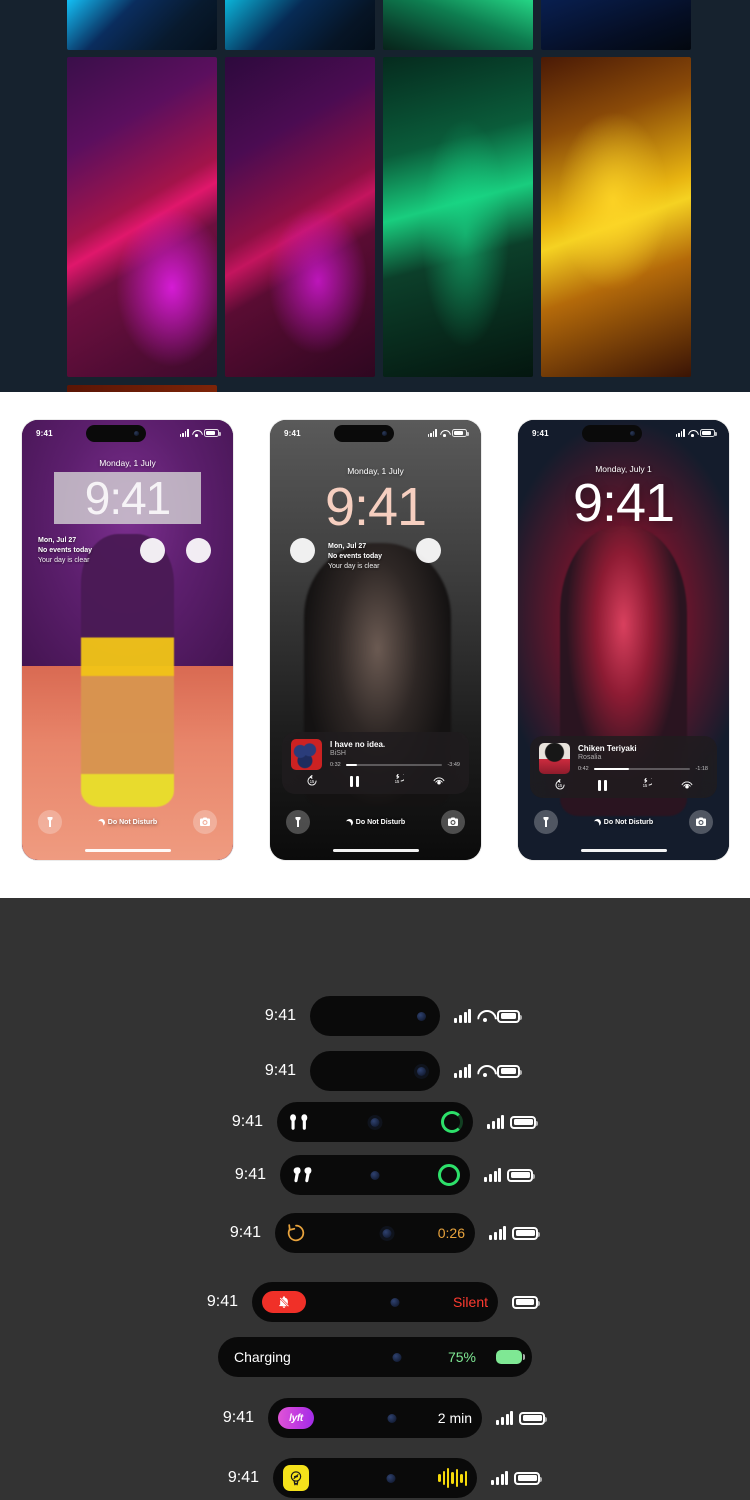 The height and width of the screenshot is (1500, 750). I want to click on wallpaper-subject, so click(127, 671).